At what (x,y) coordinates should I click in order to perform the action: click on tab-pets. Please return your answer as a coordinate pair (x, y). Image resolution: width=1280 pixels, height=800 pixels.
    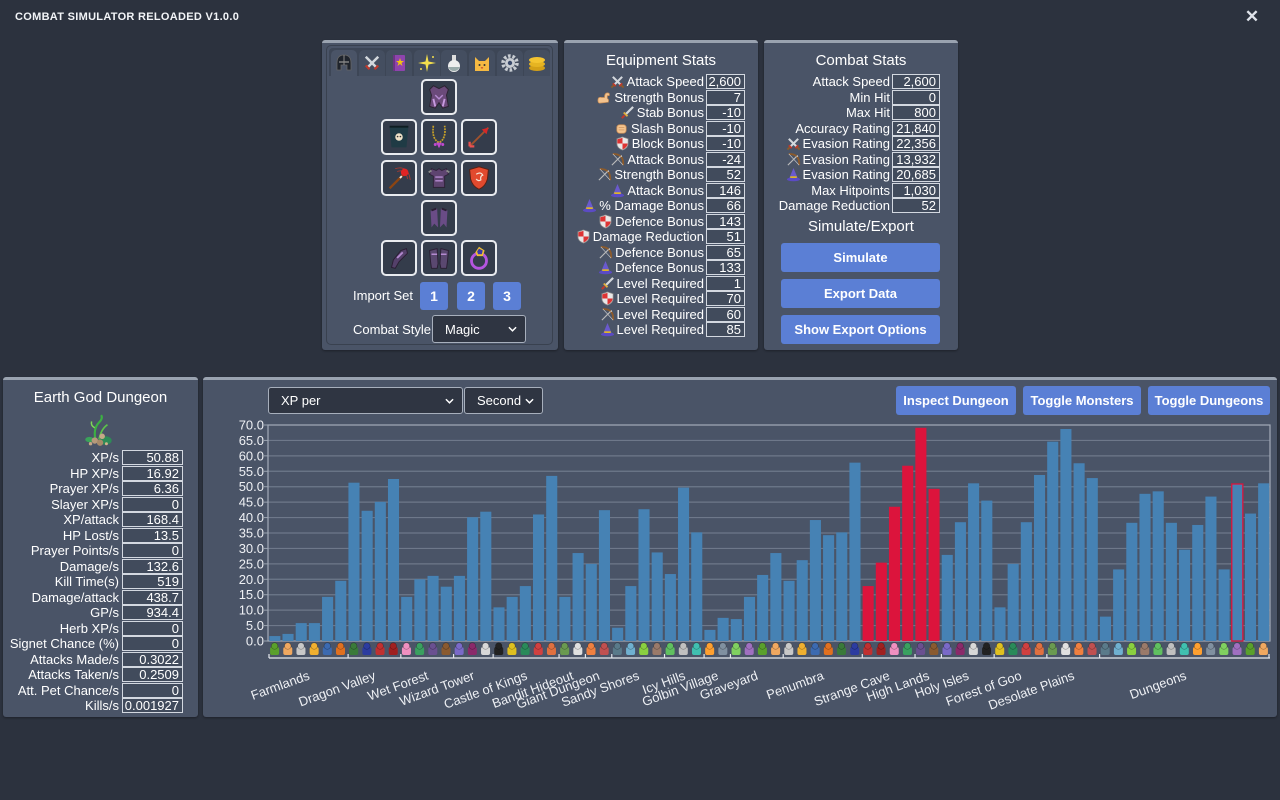
    Looking at the image, I should click on (482, 63).